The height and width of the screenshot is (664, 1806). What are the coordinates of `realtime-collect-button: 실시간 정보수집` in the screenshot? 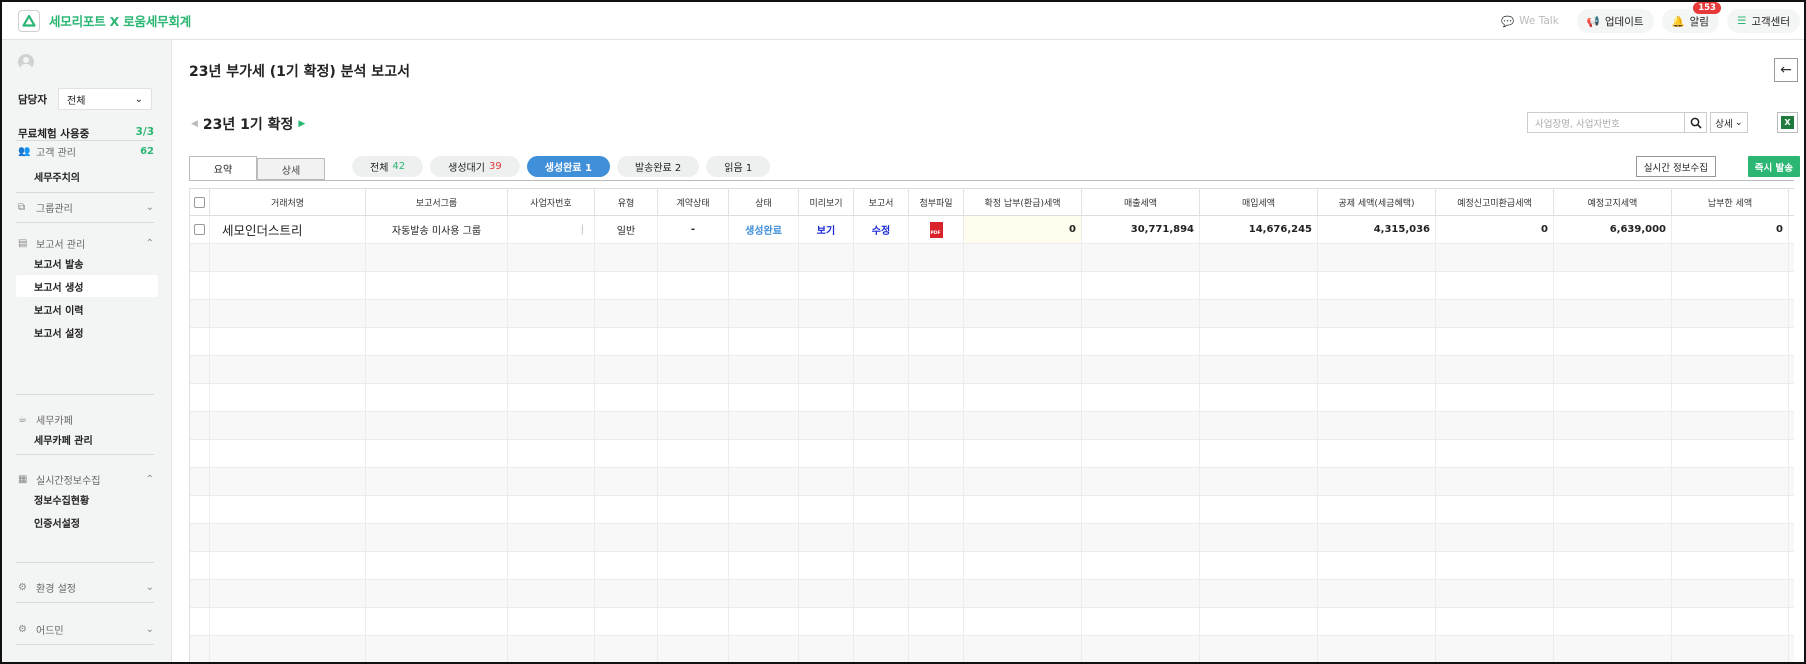 It's located at (1675, 166).